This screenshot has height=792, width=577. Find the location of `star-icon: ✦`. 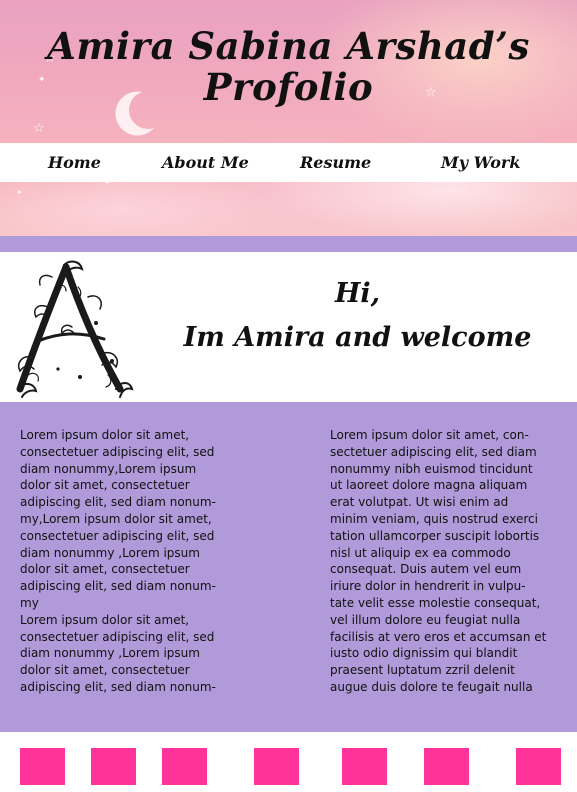

star-icon: ✦ is located at coordinates (19, 192).